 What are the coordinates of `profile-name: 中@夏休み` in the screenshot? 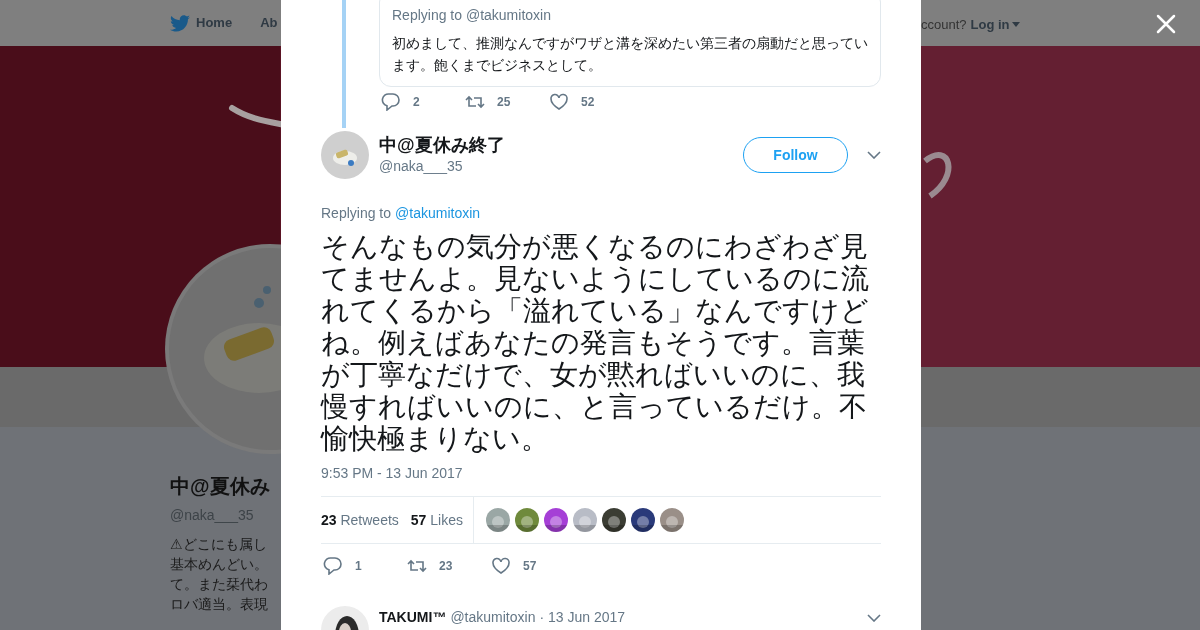 It's located at (220, 486).